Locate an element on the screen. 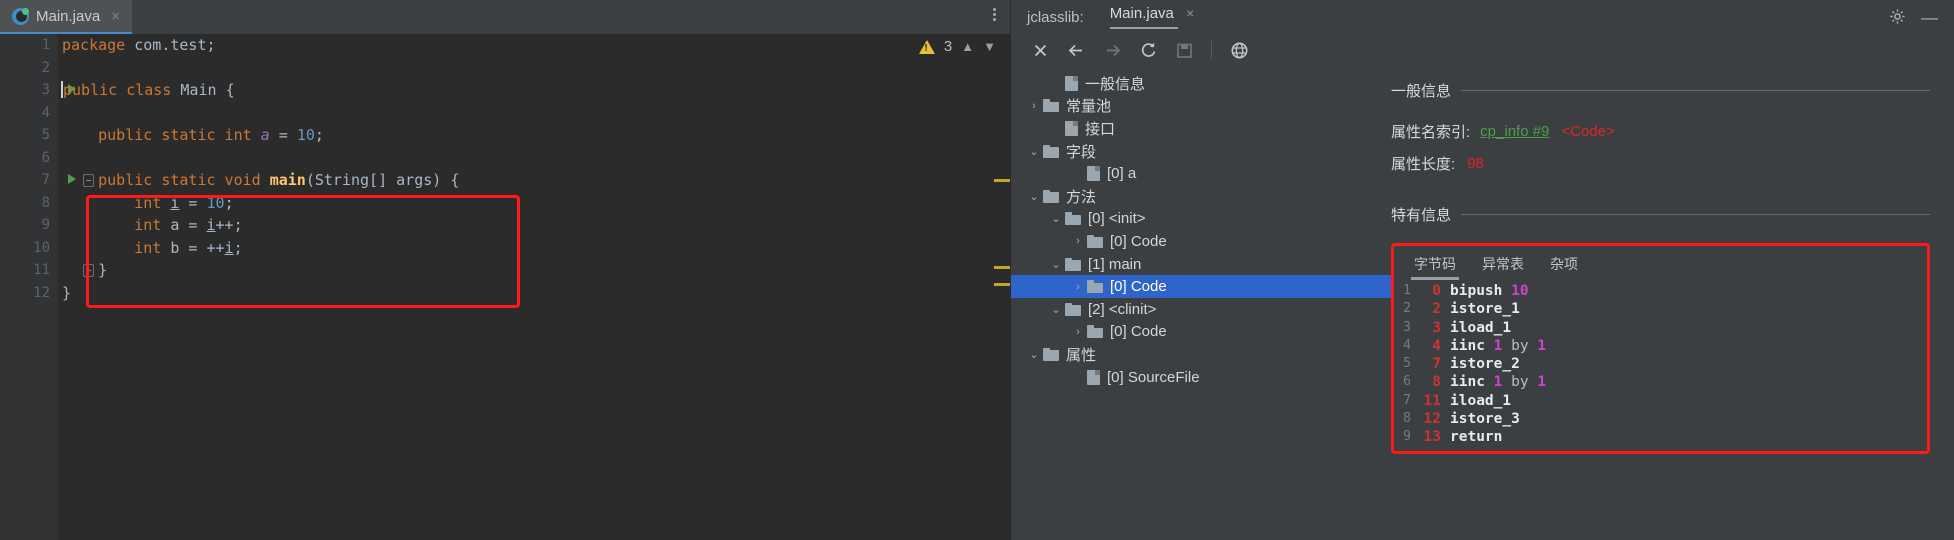 The height and width of the screenshot is (540, 1954). chevron-up-icon: ▲ is located at coordinates (967, 46).